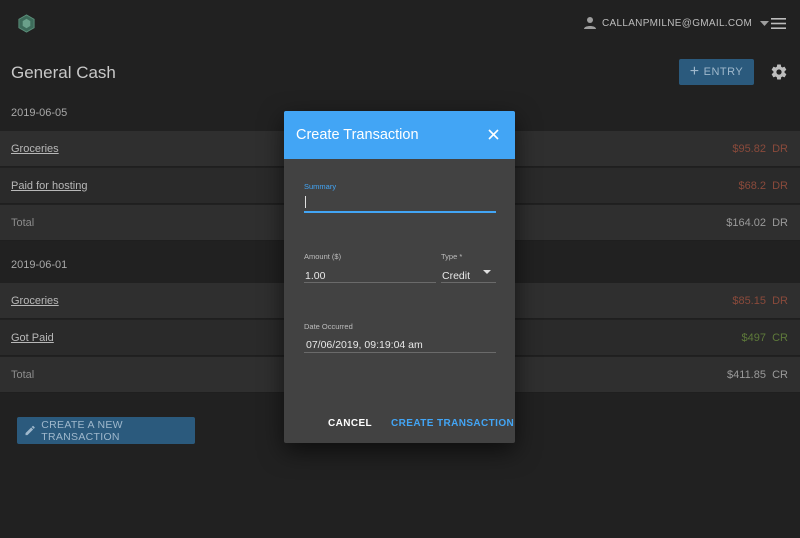 This screenshot has width=800, height=538. Describe the element at coordinates (400, 212) in the screenshot. I see `summary-underline` at that location.